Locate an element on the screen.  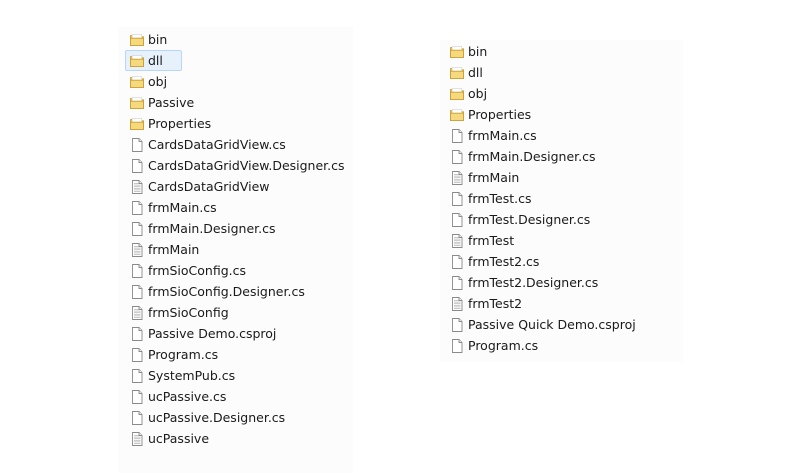
right-folder-bin: bin is located at coordinates (561, 51).